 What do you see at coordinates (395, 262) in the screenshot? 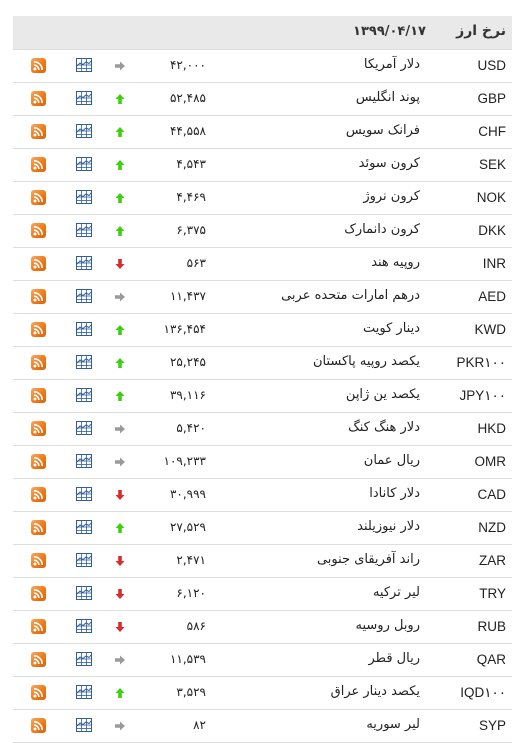
I see `currency-name: روپیه هند` at bounding box center [395, 262].